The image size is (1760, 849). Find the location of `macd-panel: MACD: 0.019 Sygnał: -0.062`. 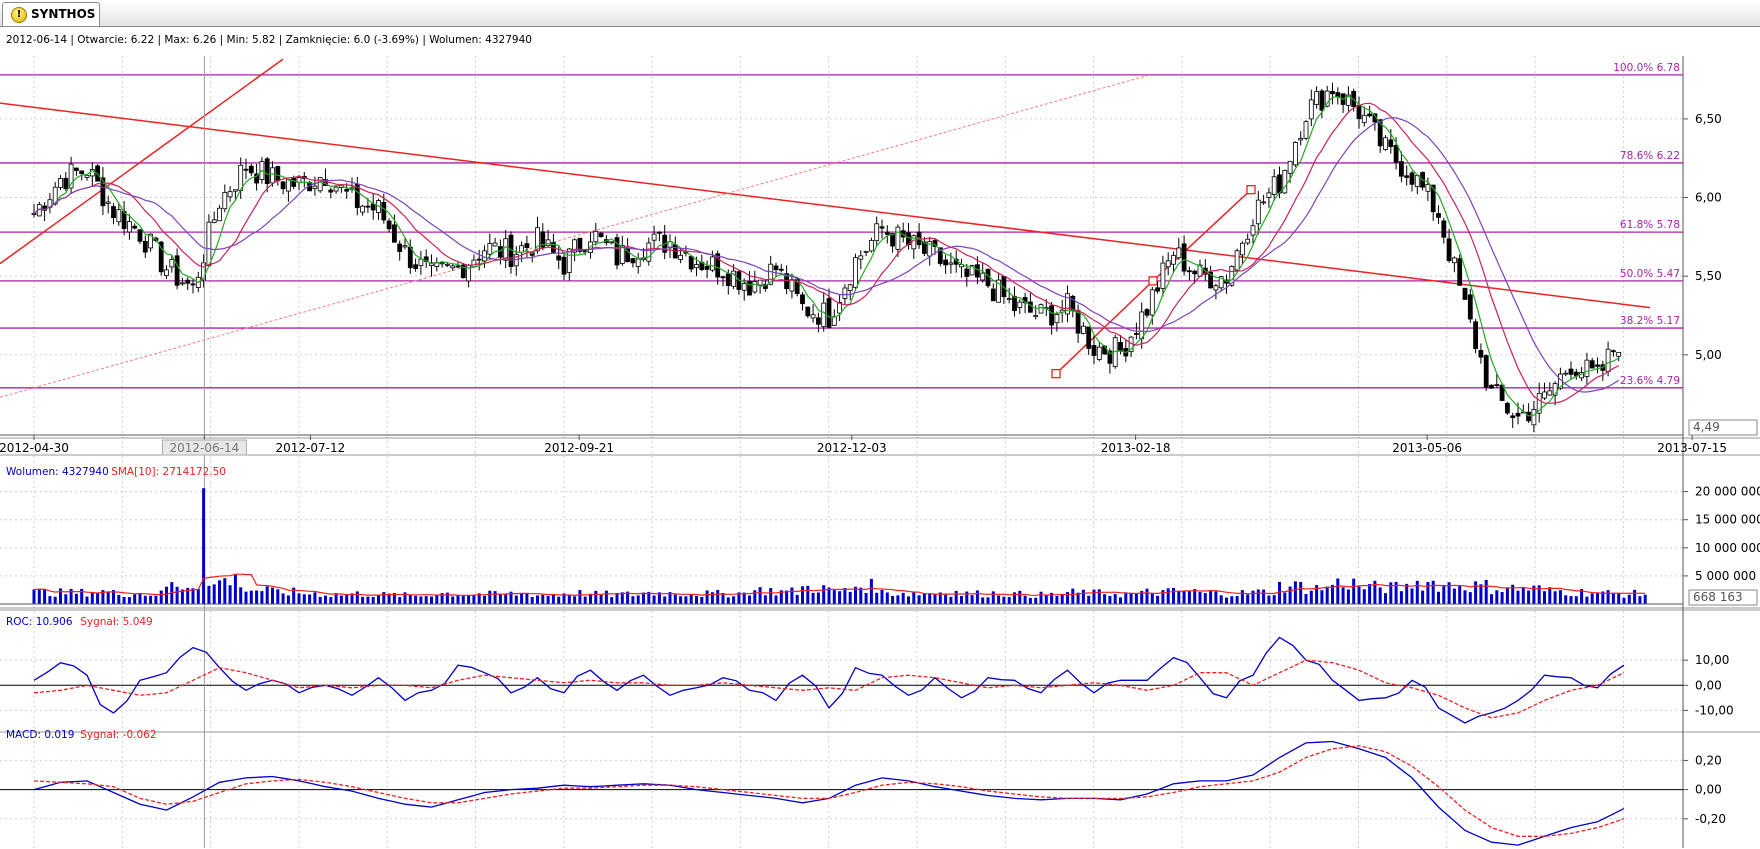

macd-panel: MACD: 0.019 Sygnał: -0.062 is located at coordinates (815, 787).